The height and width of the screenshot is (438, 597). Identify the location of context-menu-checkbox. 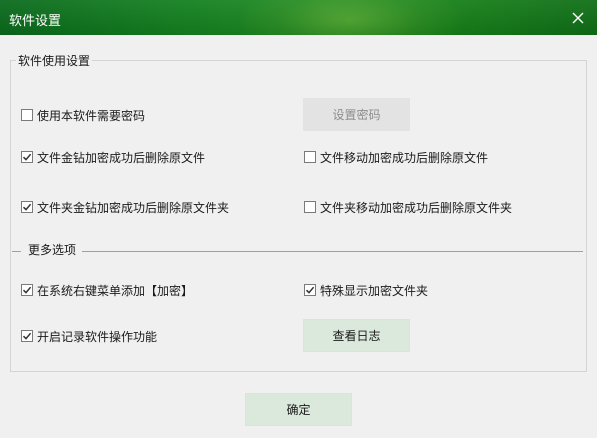
(27, 290).